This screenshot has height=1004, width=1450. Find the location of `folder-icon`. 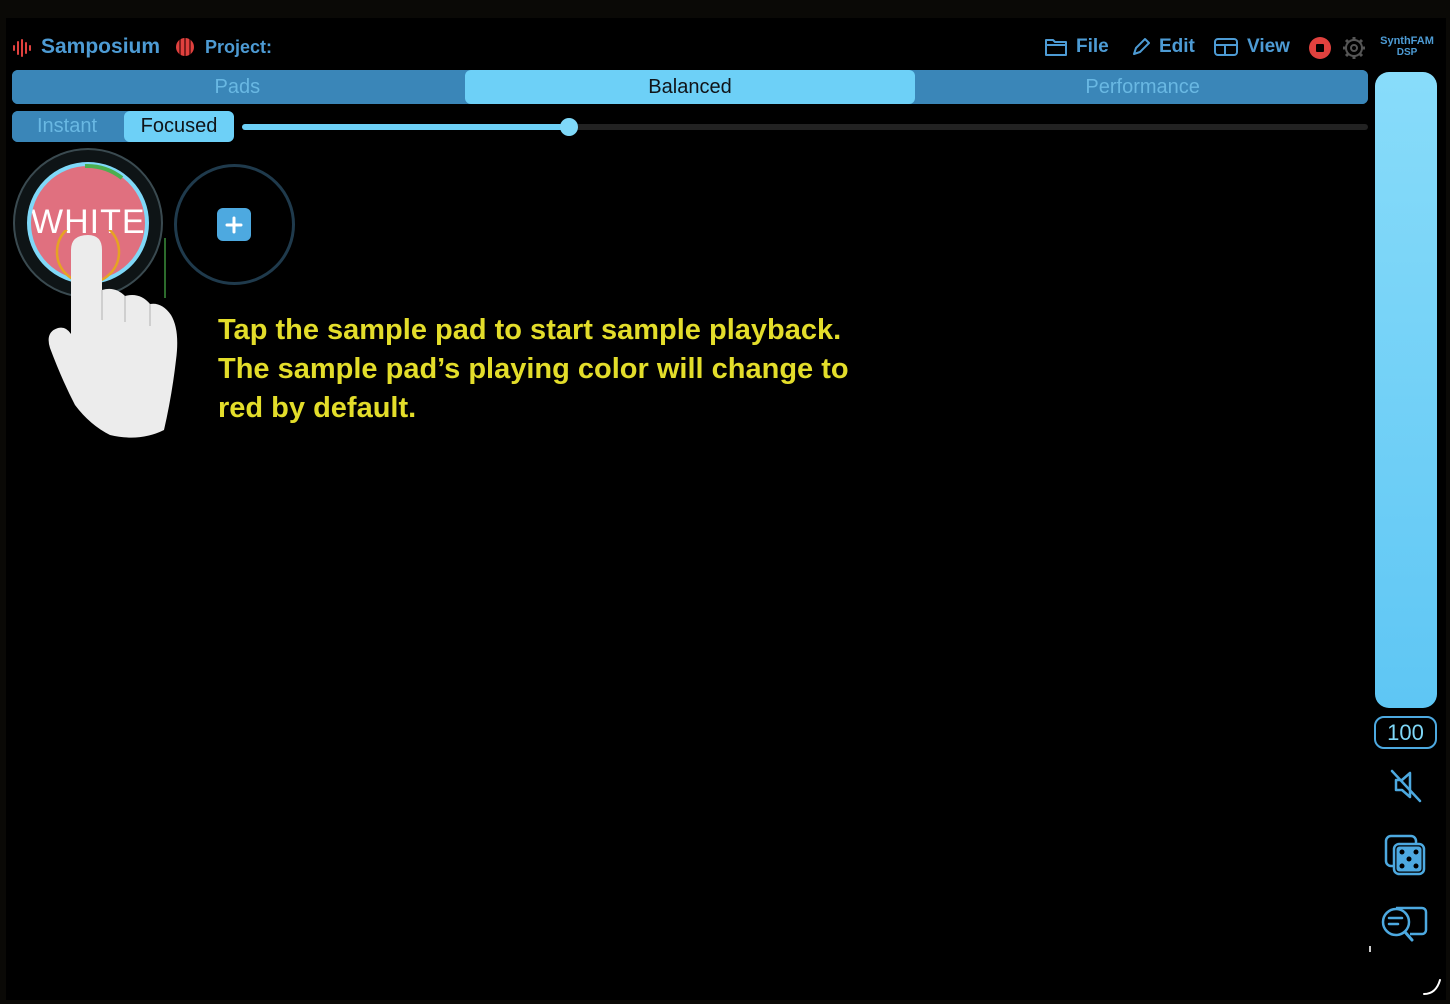

folder-icon is located at coordinates (1056, 47).